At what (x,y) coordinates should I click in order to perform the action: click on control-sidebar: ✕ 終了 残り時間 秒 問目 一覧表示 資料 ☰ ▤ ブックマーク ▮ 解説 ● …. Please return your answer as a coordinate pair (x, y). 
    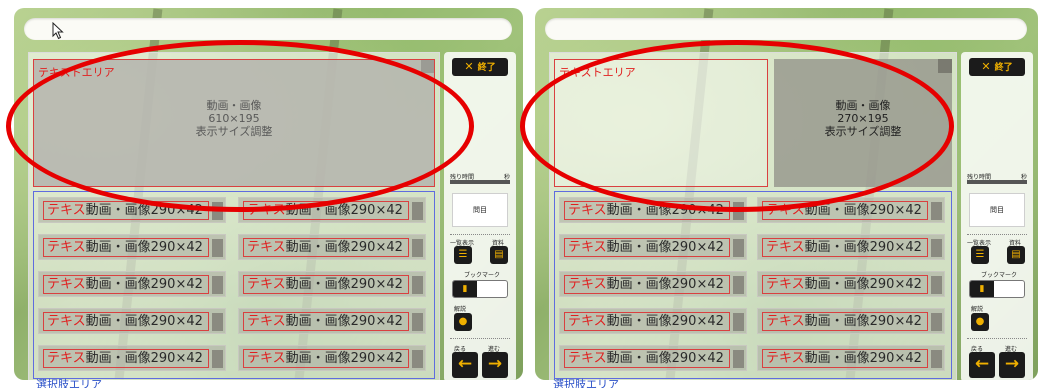
    Looking at the image, I should click on (997, 216).